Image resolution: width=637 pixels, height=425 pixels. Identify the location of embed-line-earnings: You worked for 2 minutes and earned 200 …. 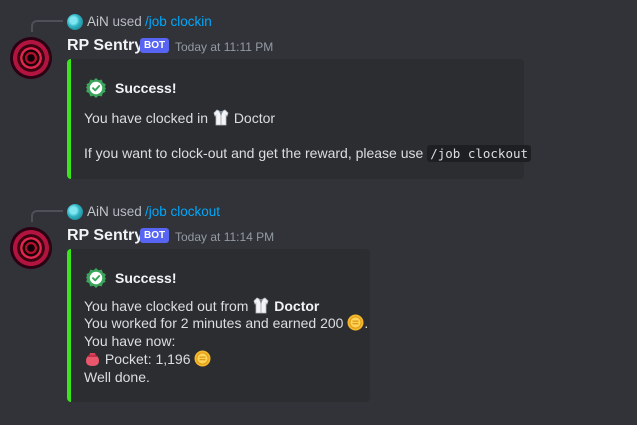
(226, 322).